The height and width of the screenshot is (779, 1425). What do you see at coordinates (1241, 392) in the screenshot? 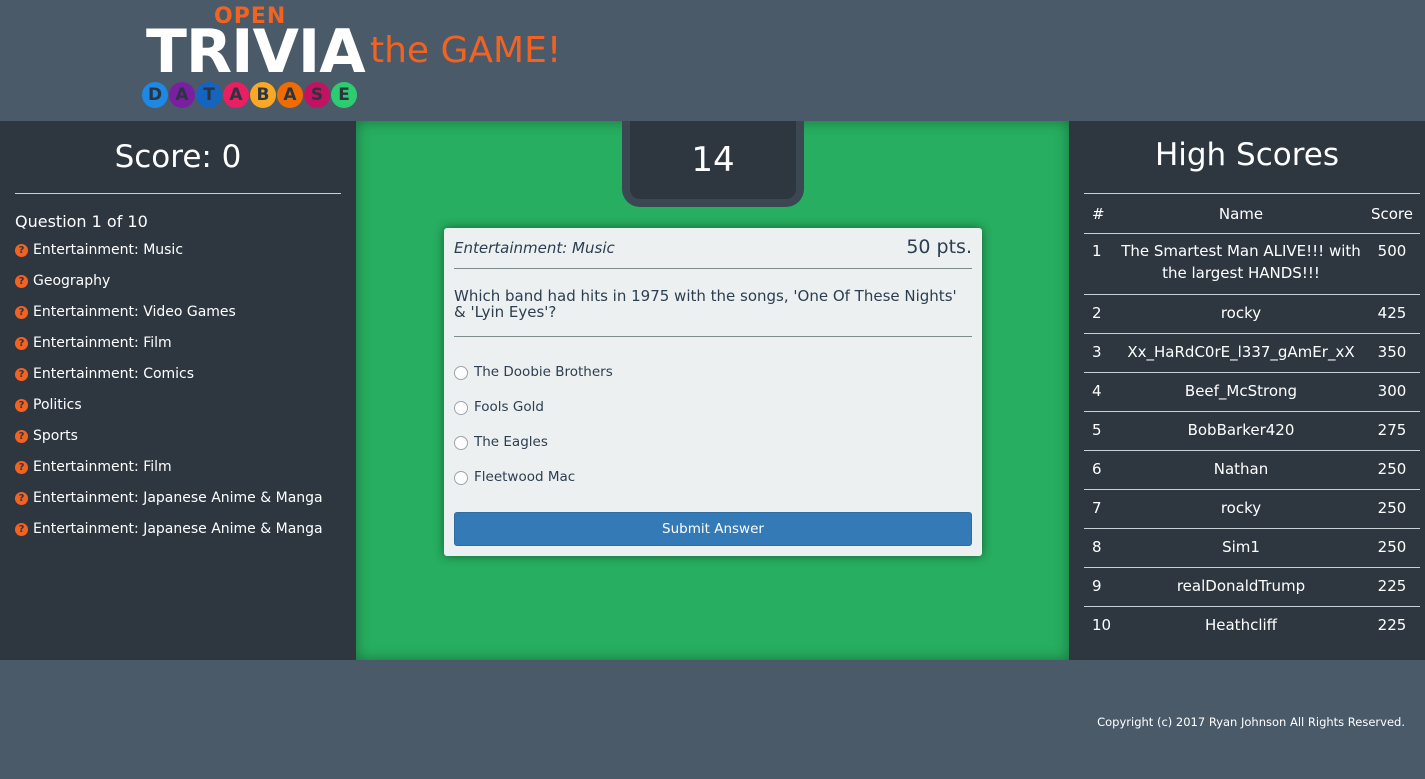
I see `name-cell: Beef_McStrong` at bounding box center [1241, 392].